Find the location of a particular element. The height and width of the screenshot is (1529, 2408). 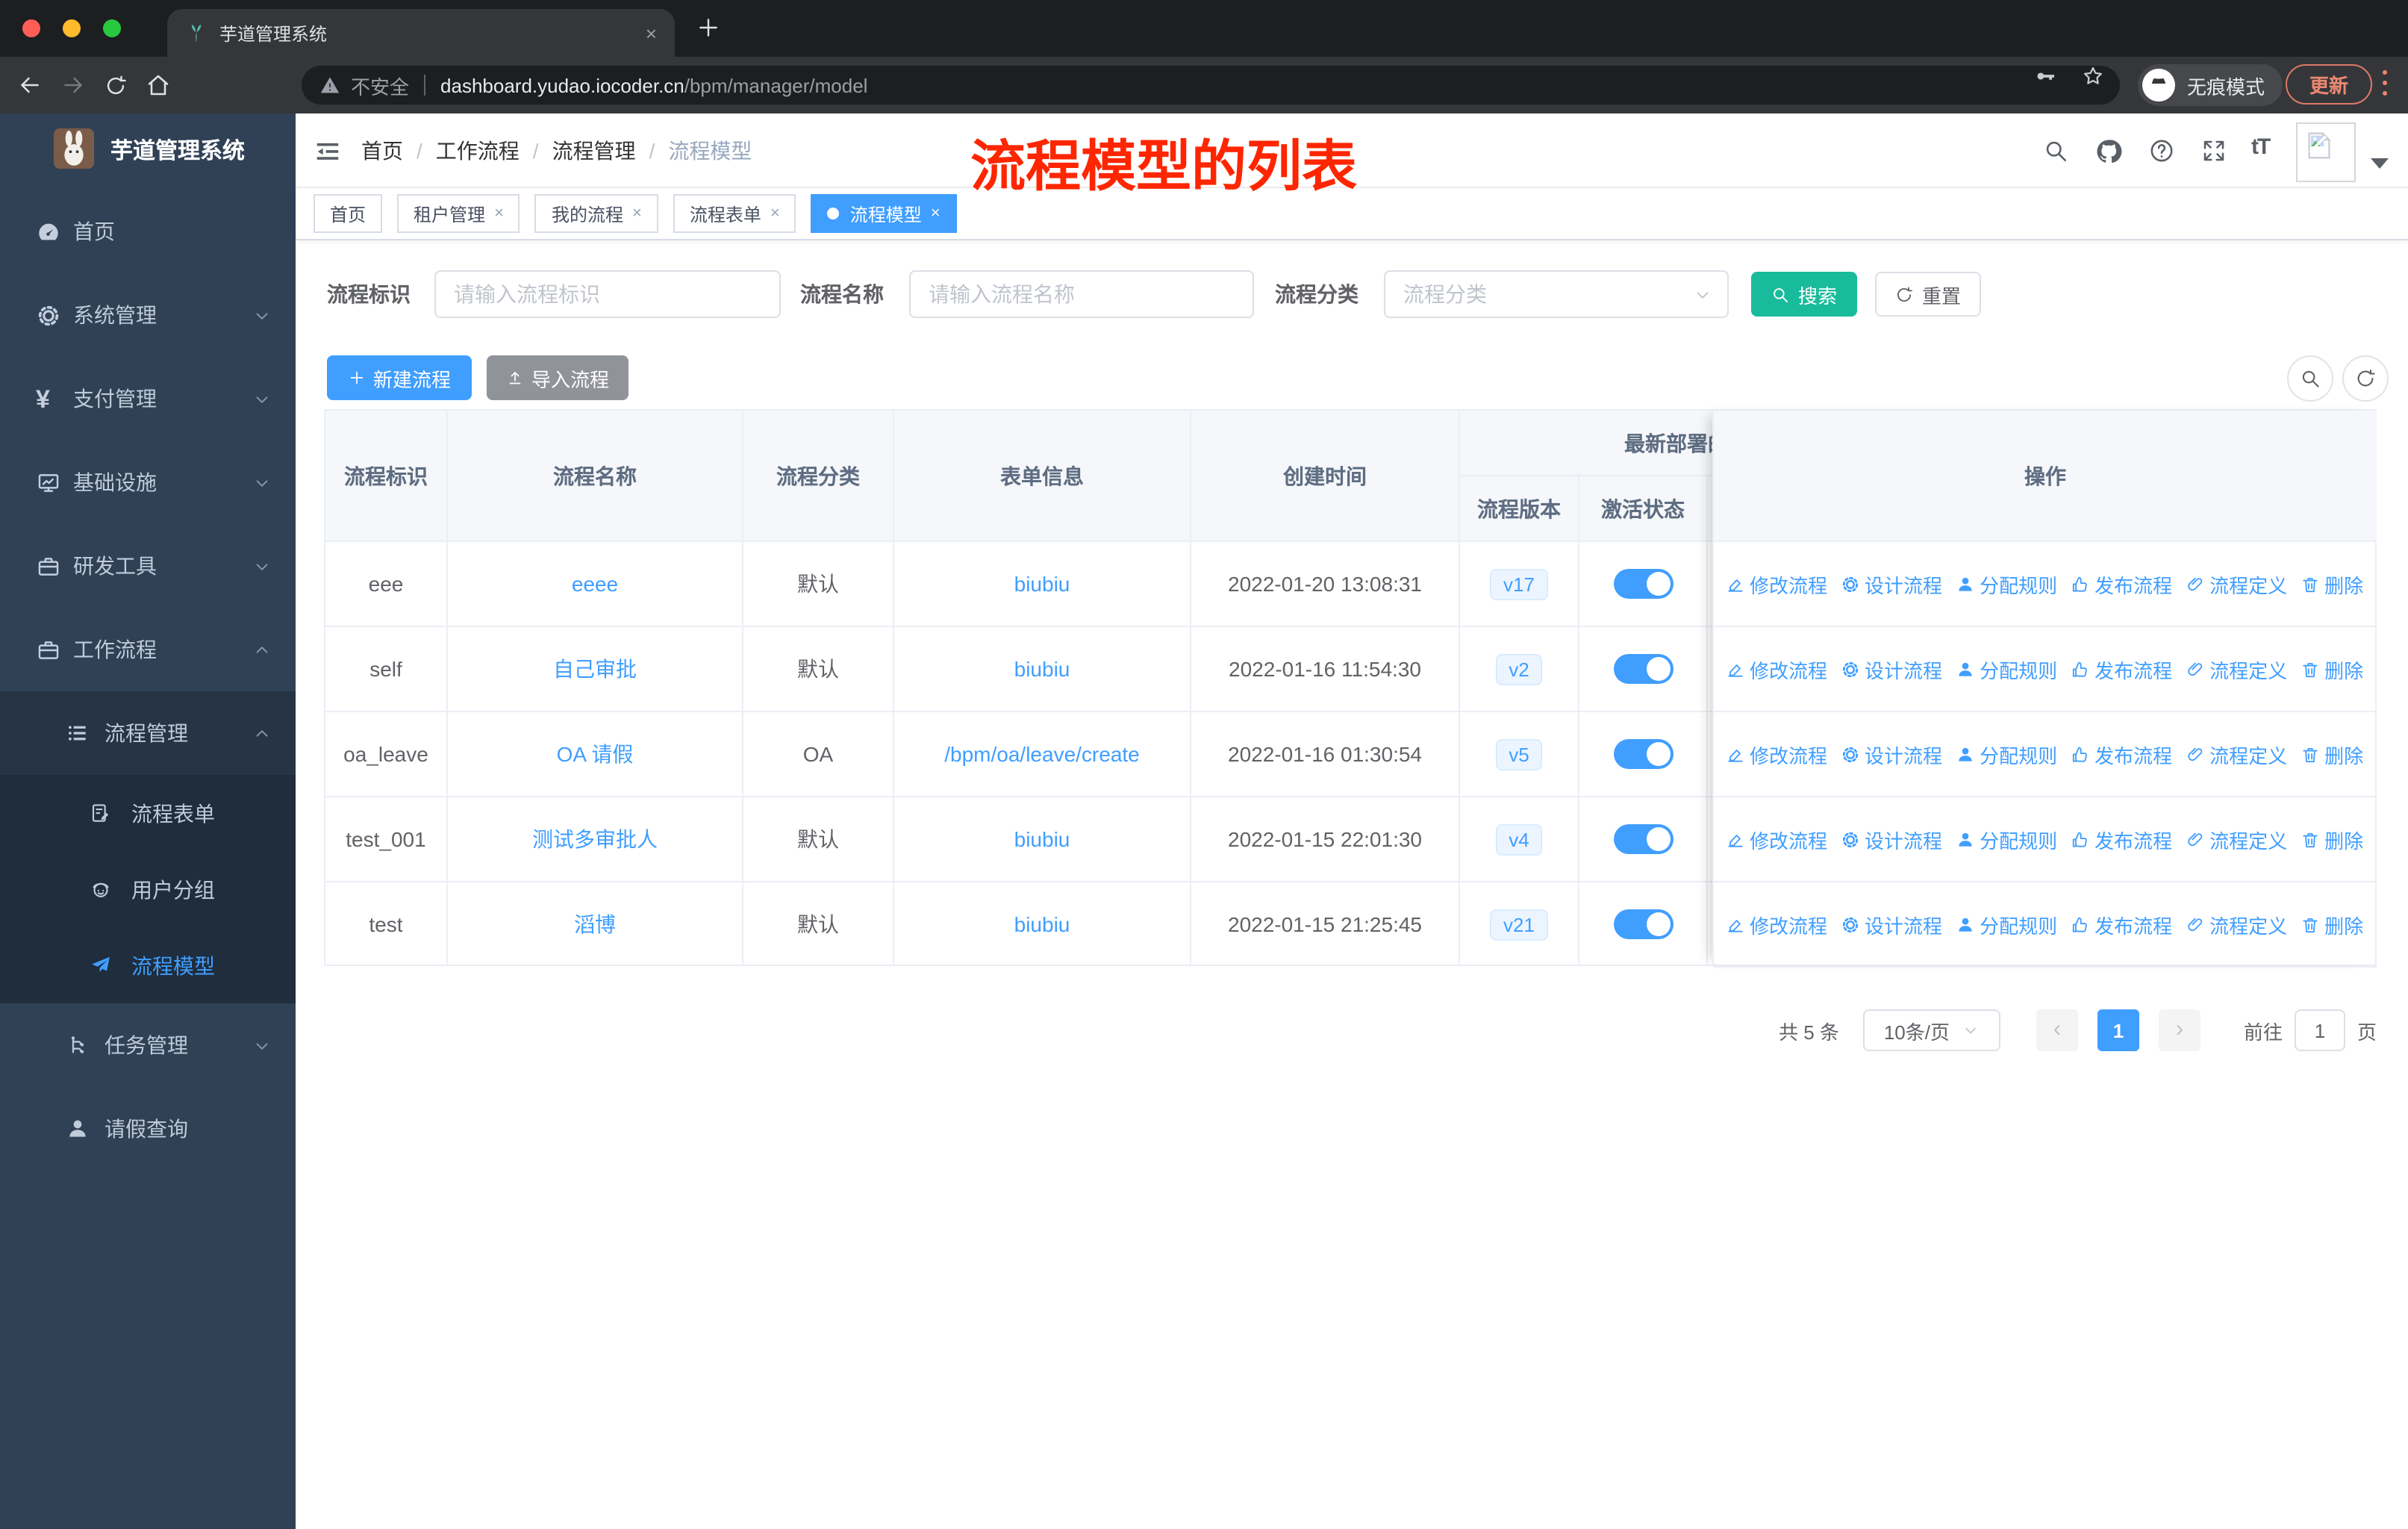

sidebar-item-workflow: 工作流程 is located at coordinates (148, 649).